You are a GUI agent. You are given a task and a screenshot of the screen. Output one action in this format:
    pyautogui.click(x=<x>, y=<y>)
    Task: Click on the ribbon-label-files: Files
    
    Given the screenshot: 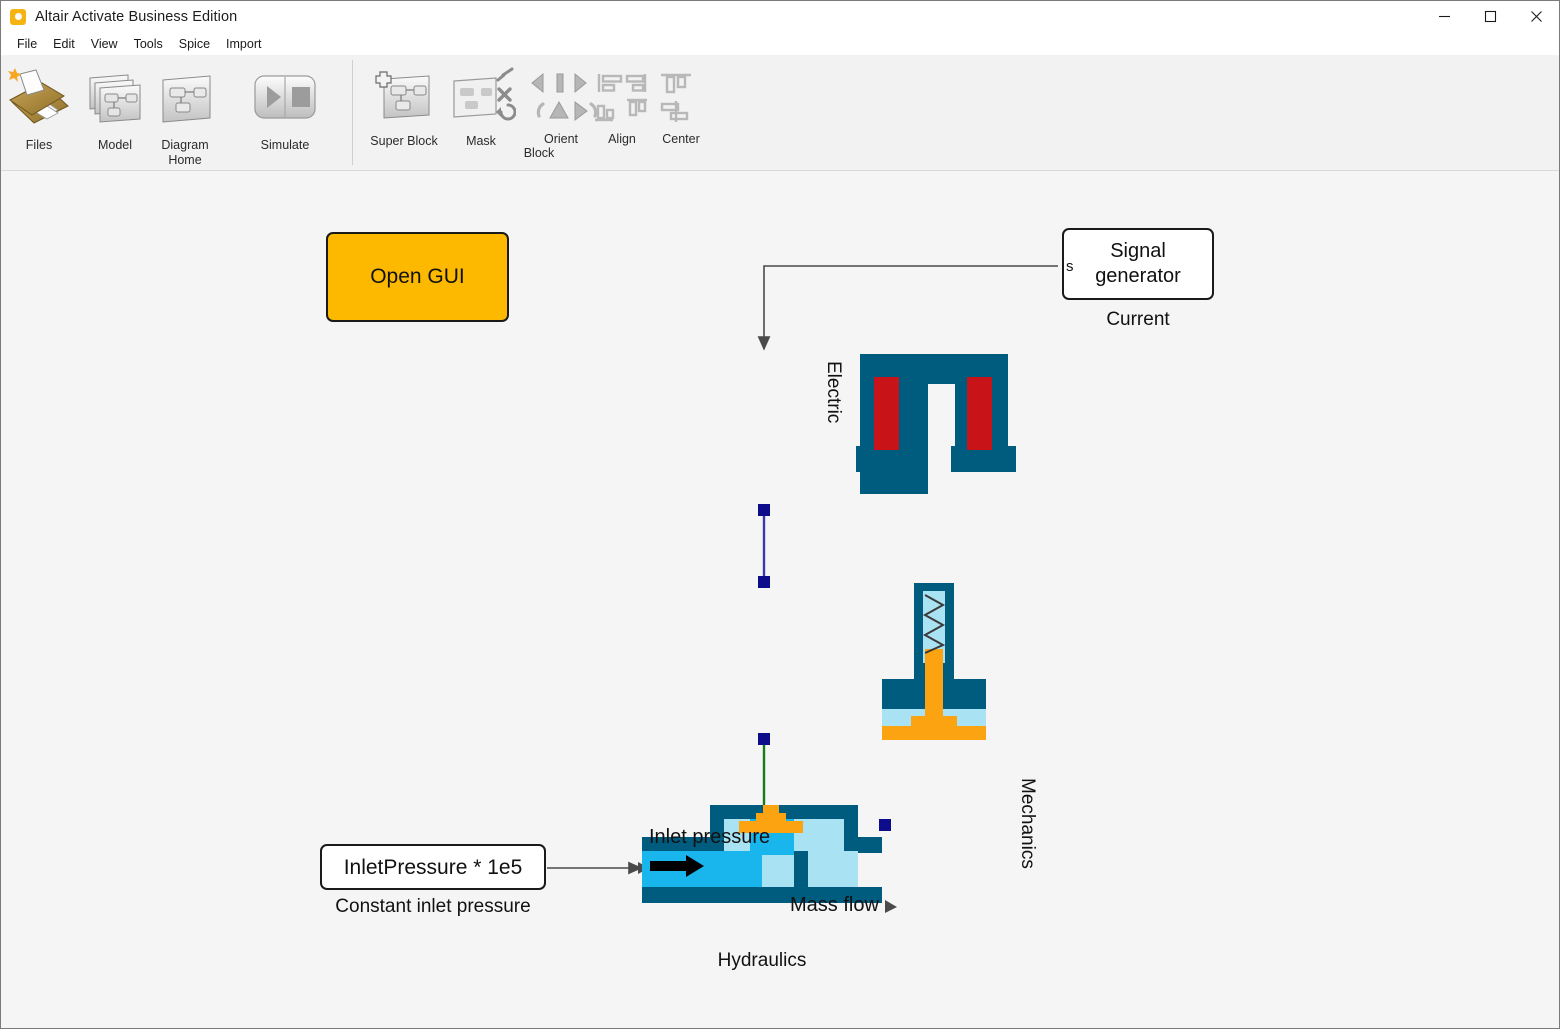 What is the action you would take?
    pyautogui.click(x=39, y=145)
    